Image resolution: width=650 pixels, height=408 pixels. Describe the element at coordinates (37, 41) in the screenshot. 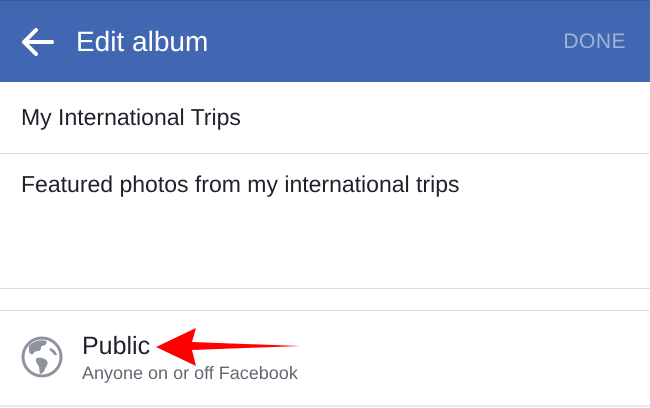

I see `back-button` at that location.